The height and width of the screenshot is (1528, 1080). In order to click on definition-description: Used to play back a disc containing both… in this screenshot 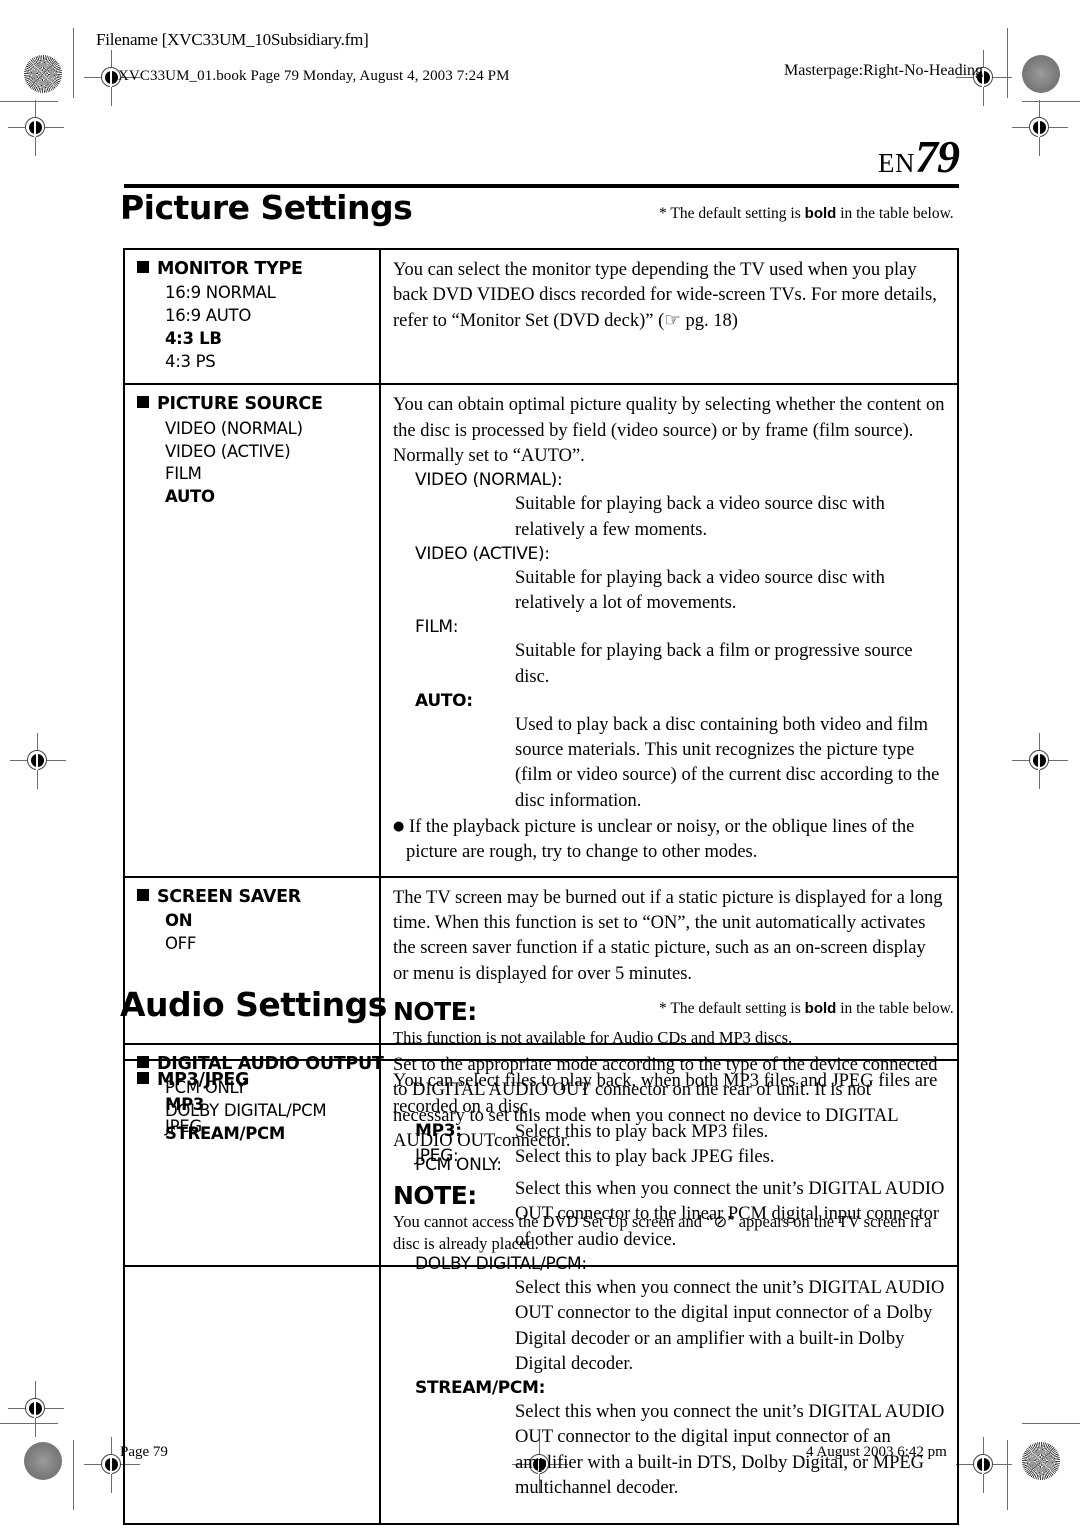, I will do `click(727, 762)`.